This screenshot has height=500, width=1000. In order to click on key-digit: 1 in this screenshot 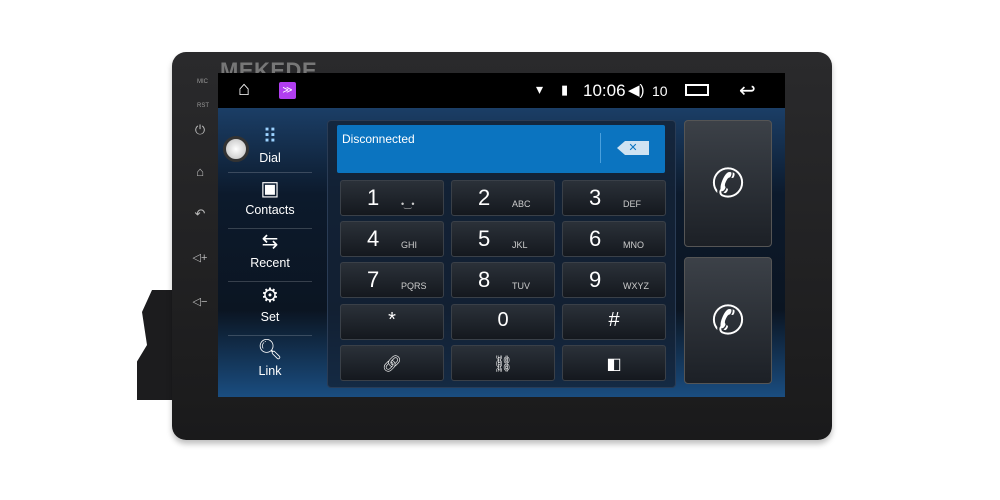, I will do `click(373, 197)`.